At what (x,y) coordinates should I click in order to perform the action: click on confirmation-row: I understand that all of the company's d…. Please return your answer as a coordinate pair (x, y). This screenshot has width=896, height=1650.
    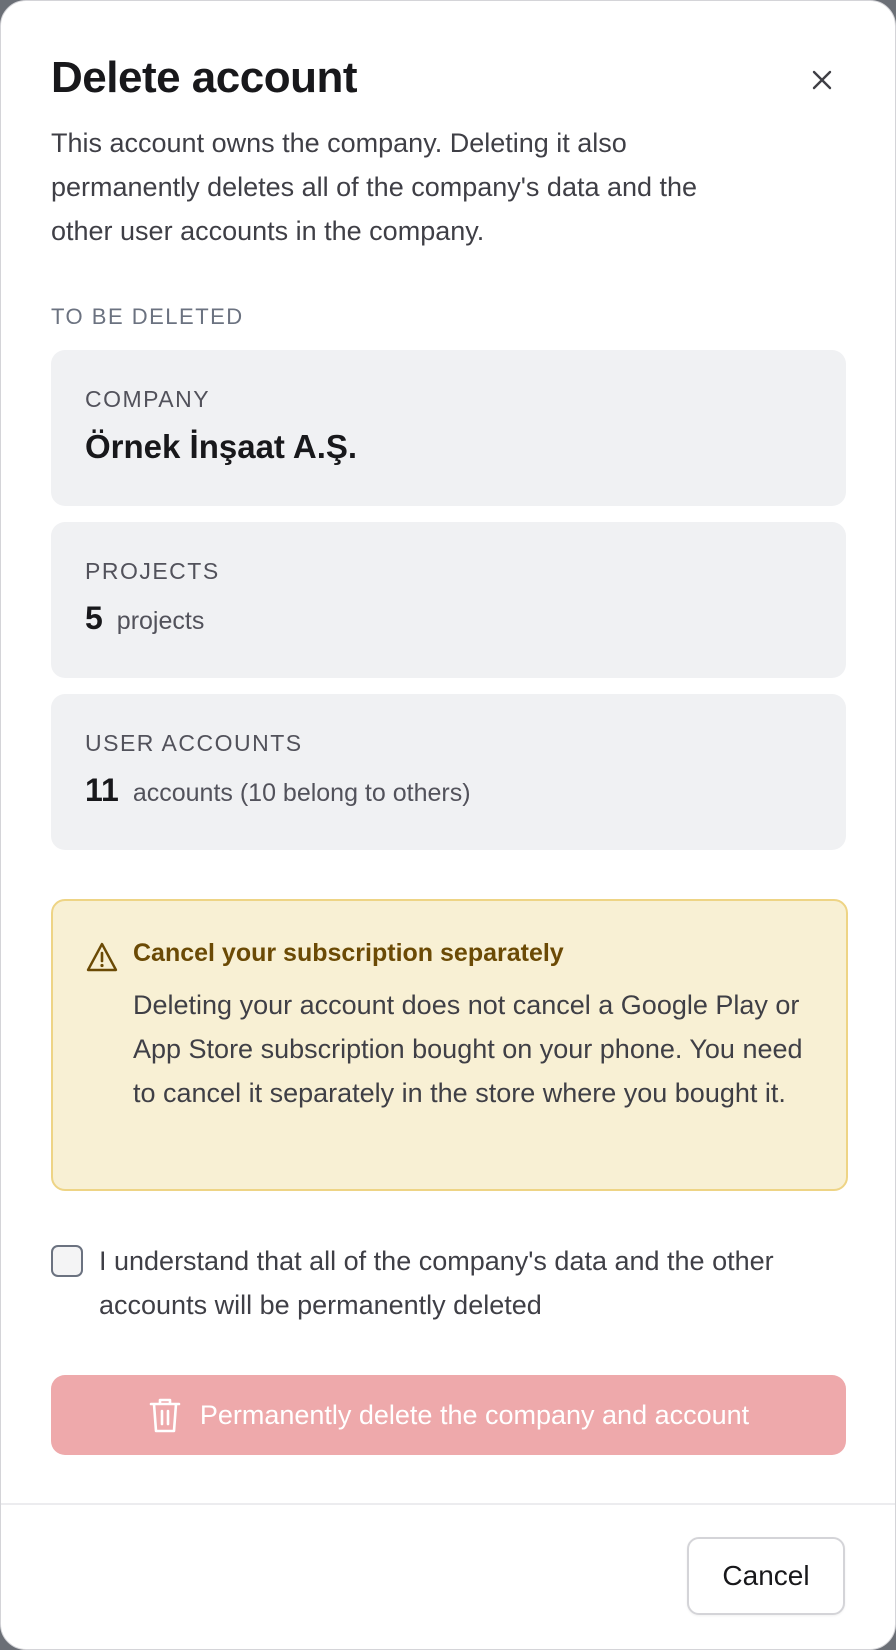
    Looking at the image, I should click on (420, 1283).